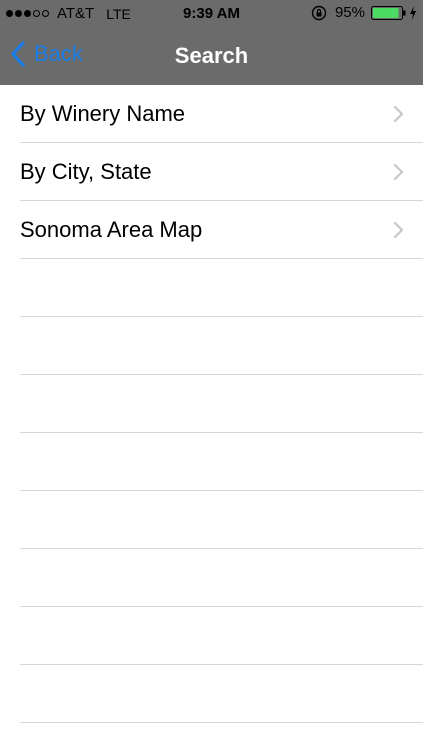 This screenshot has width=423, height=750. I want to click on page-title: Search, so click(211, 55).